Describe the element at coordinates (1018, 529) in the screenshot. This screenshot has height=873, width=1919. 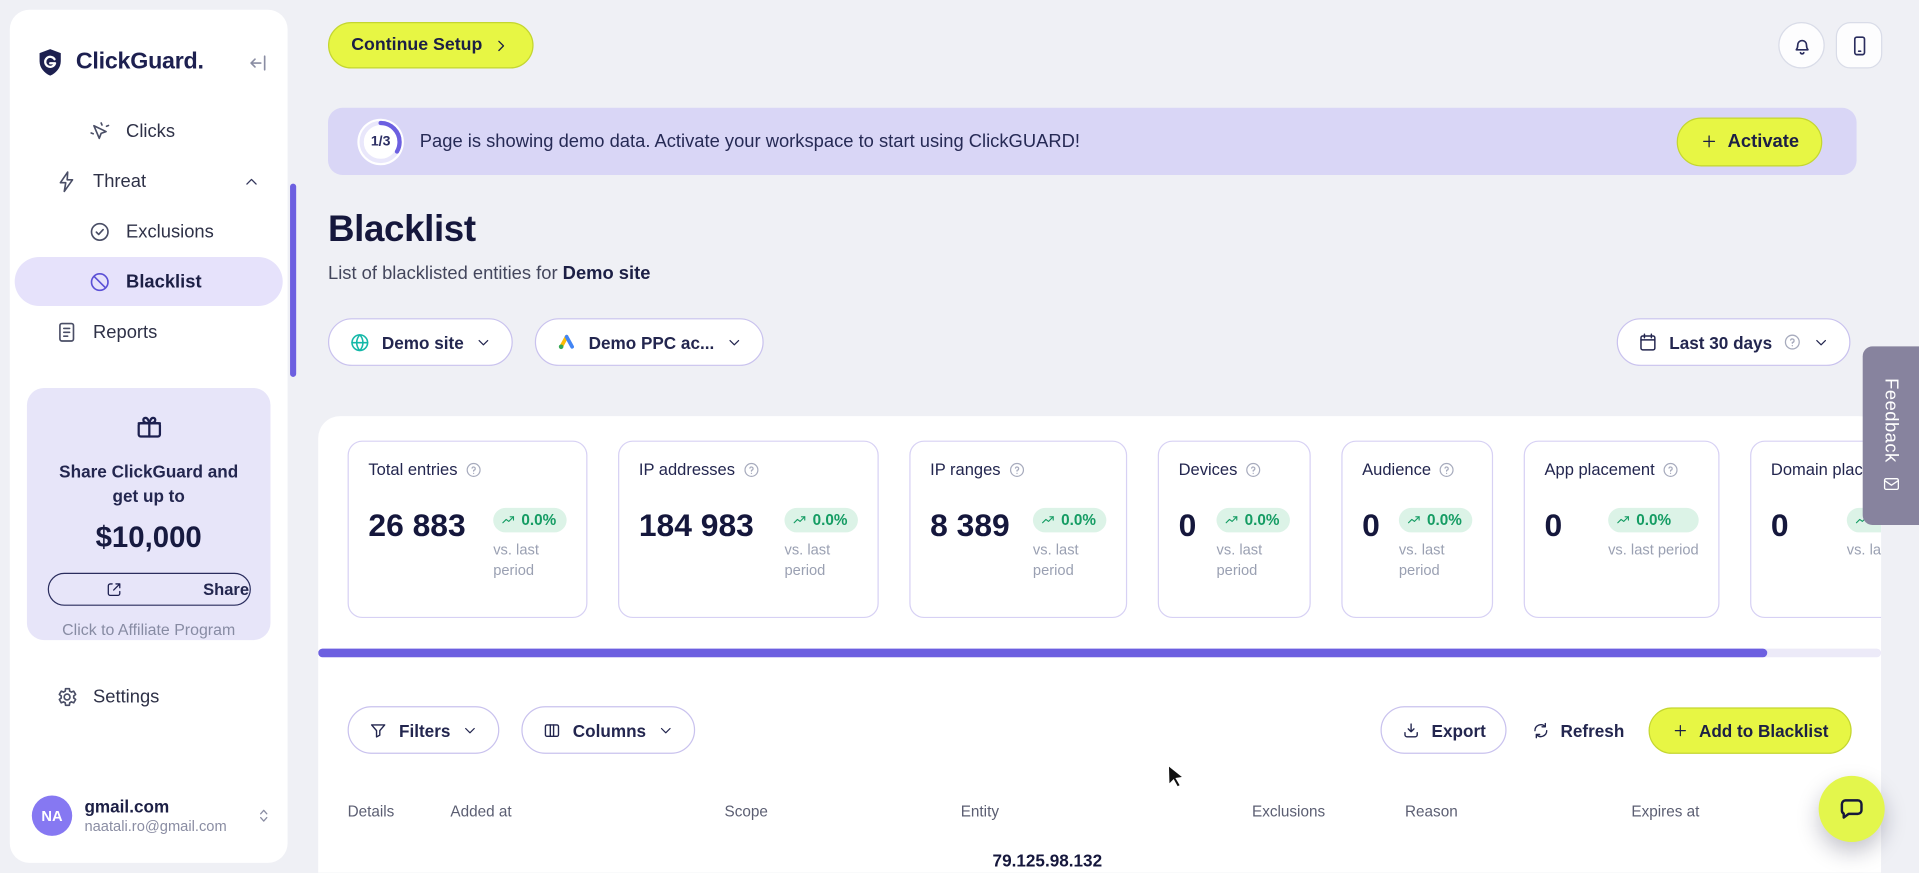
I see `stat-card-ip-ranges: IP ranges 8 389 0.0% vs. last period` at that location.